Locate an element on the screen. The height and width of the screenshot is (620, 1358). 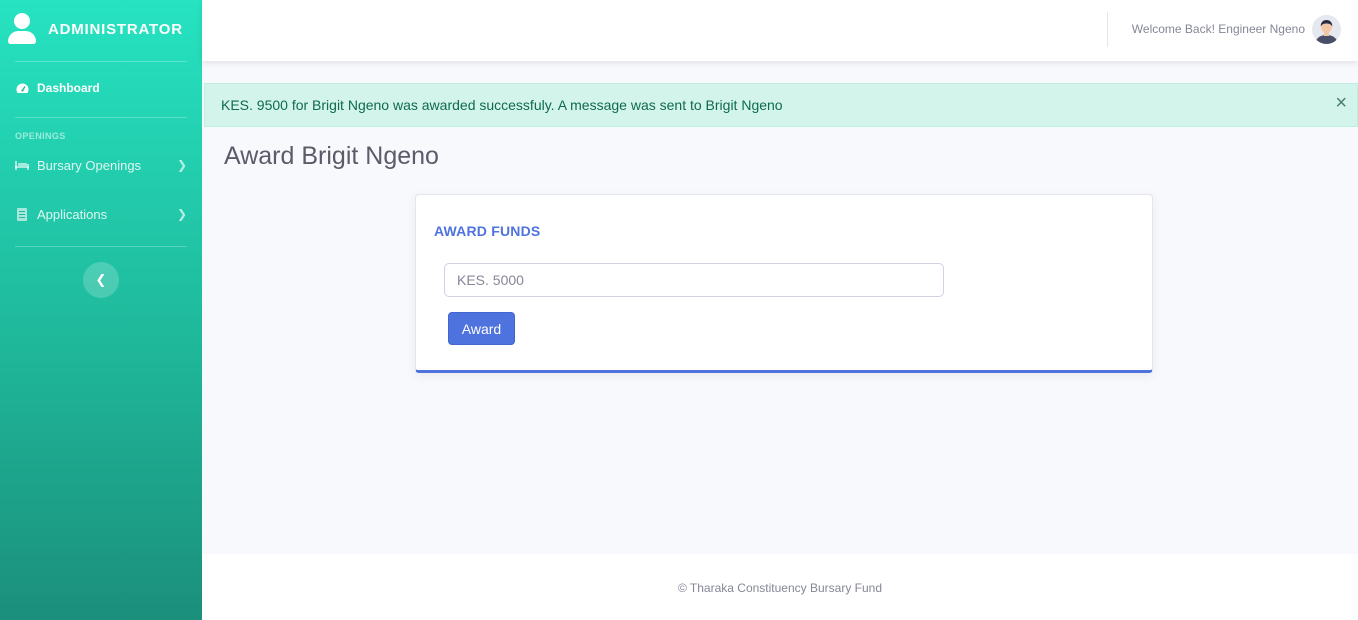
tachometer-icon is located at coordinates (22, 88).